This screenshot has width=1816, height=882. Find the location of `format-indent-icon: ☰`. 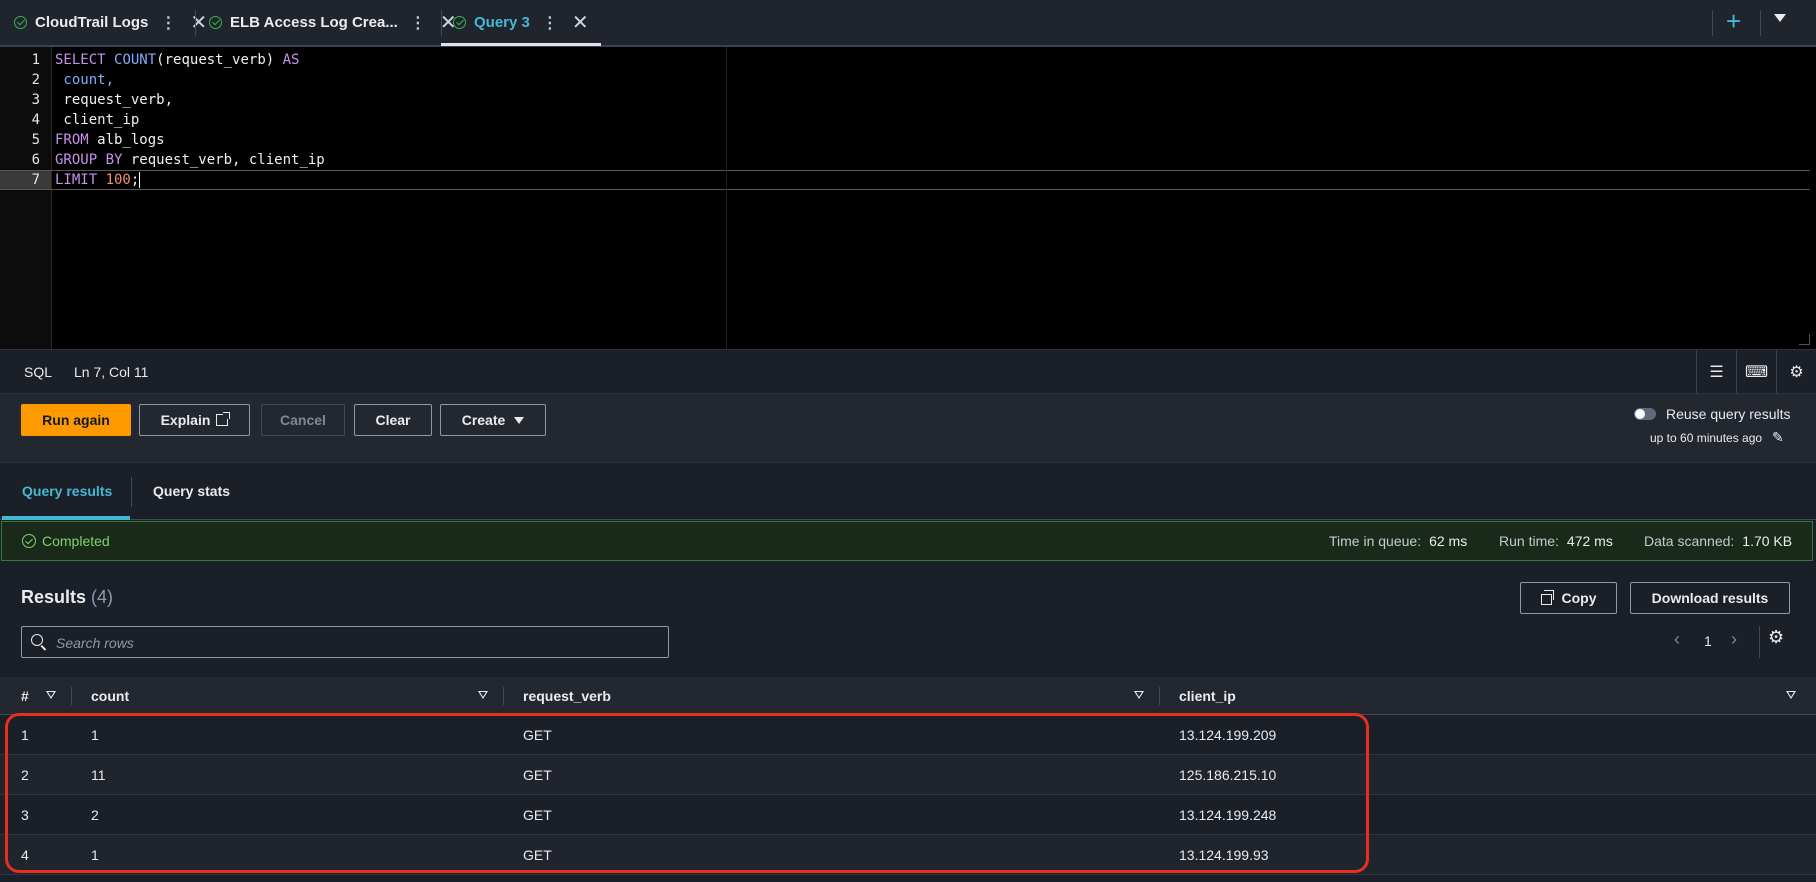

format-indent-icon: ☰ is located at coordinates (1716, 371).